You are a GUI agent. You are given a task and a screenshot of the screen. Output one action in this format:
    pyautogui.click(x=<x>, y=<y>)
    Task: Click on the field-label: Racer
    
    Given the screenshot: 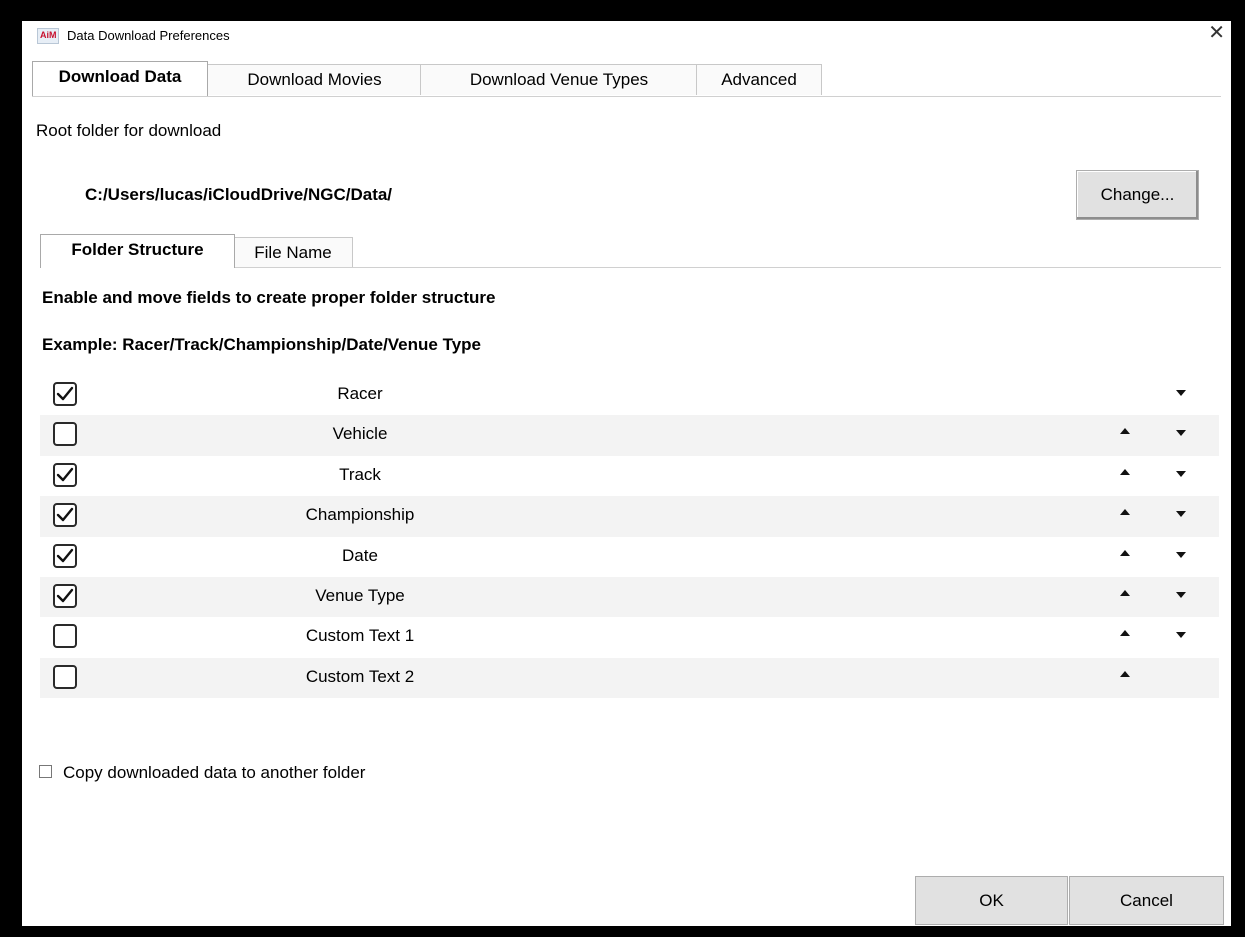 What is the action you would take?
    pyautogui.click(x=360, y=393)
    